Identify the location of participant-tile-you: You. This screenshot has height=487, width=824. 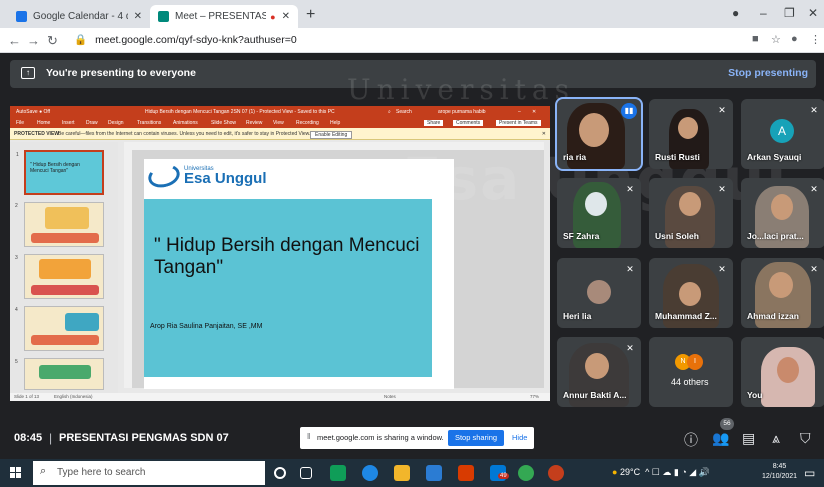
(782, 372).